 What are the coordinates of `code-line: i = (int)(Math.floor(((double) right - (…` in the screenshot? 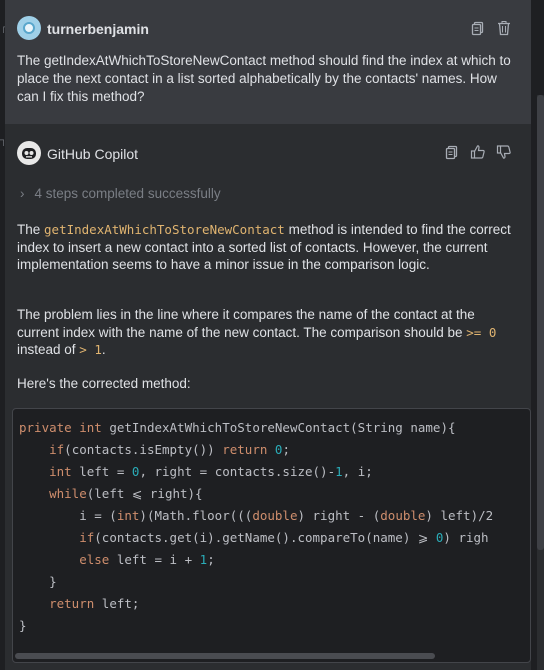 It's located at (256, 515).